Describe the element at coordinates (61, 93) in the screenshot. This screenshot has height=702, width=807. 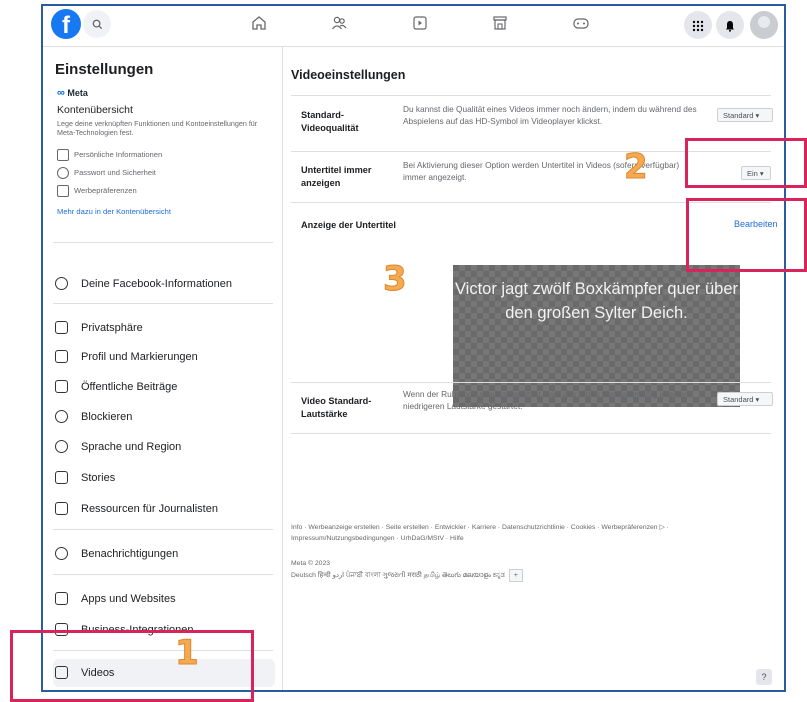
I see `meta-infinity-icon: ∞` at that location.